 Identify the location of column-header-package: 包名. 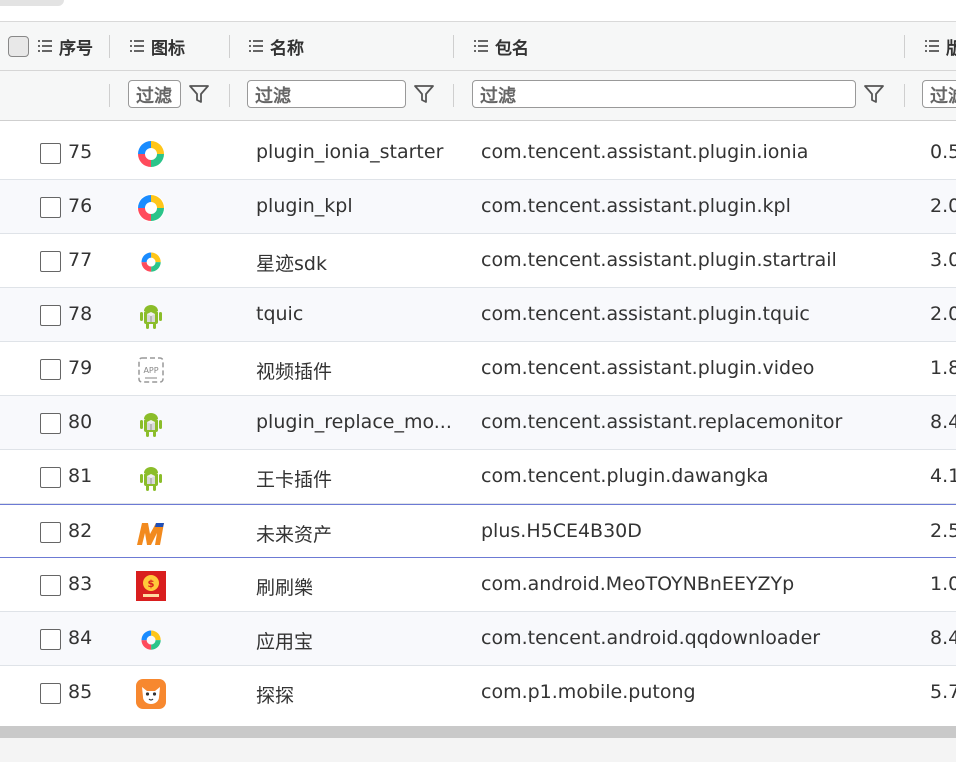
(501, 47).